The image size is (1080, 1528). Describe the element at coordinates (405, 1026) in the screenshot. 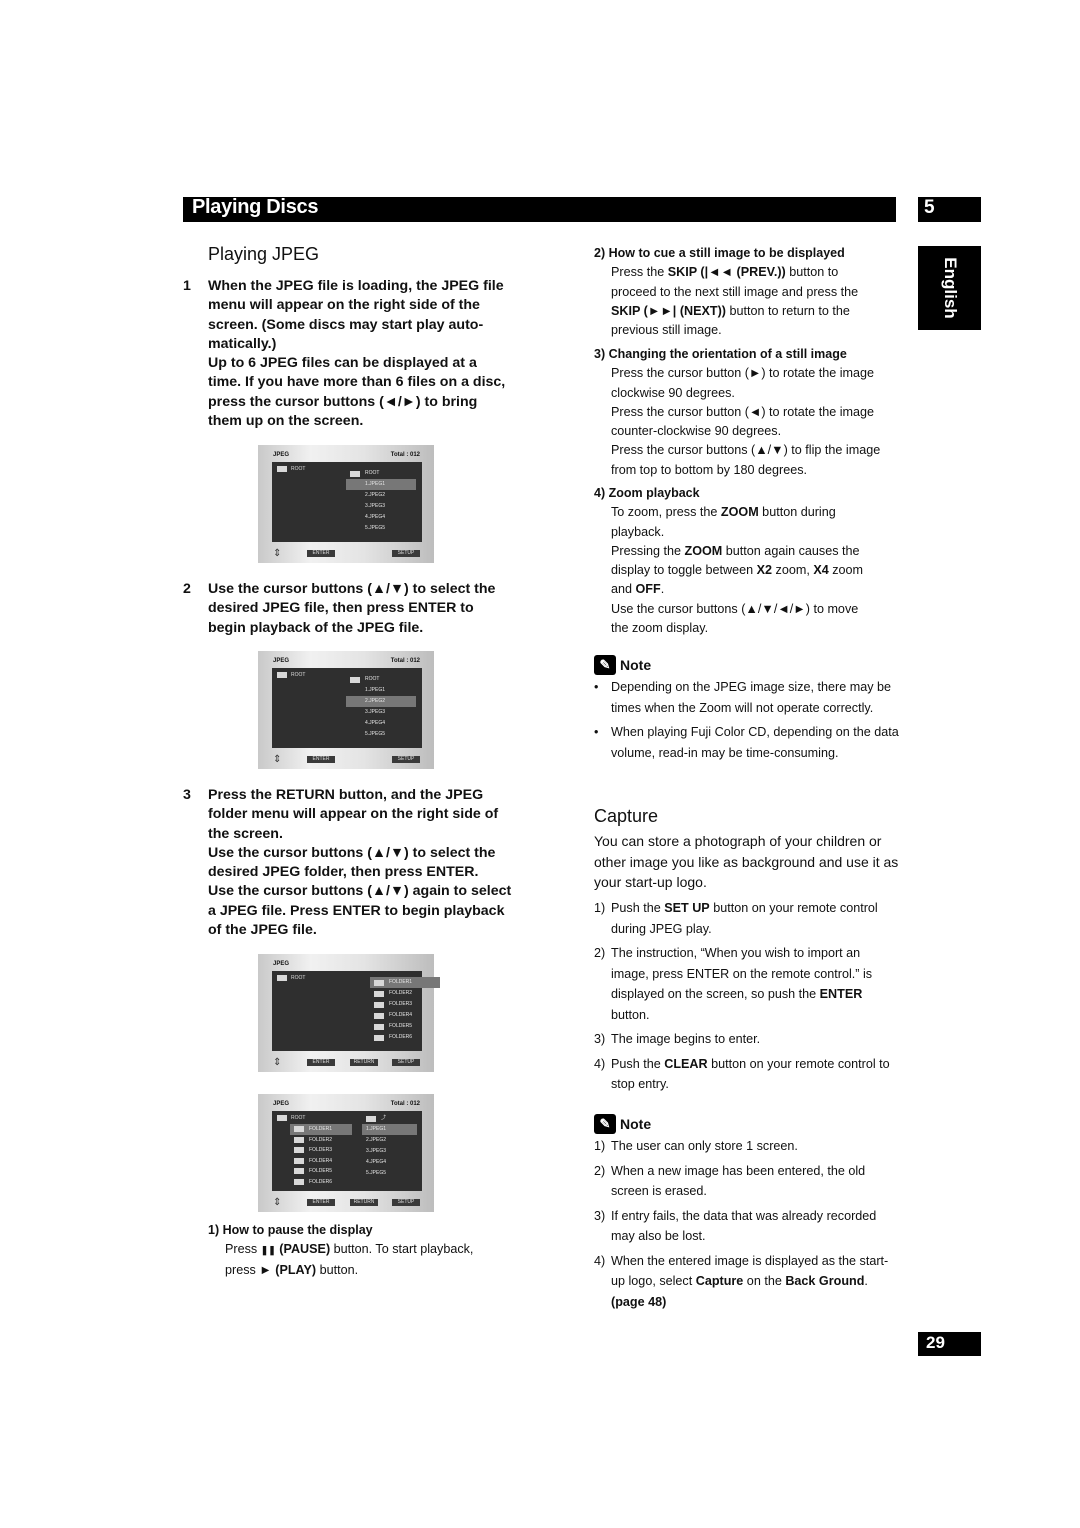

I see `file-row: FOLDER5` at that location.